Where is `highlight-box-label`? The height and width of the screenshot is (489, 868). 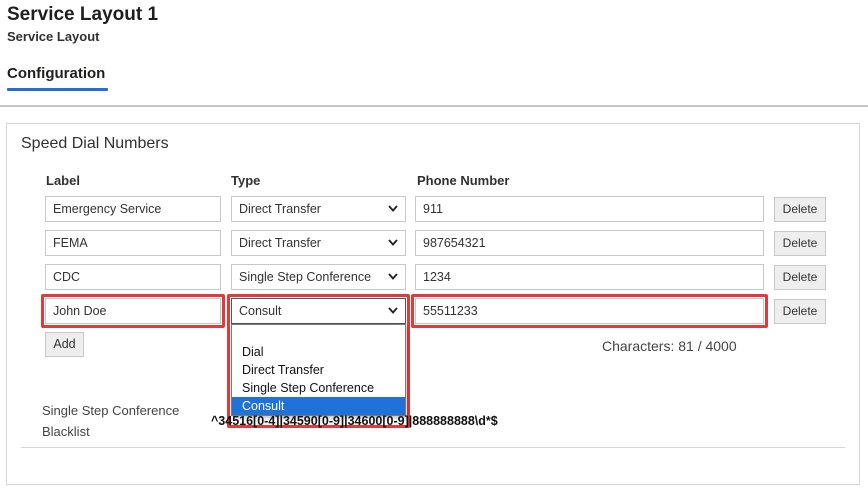
highlight-box-label is located at coordinates (133, 311).